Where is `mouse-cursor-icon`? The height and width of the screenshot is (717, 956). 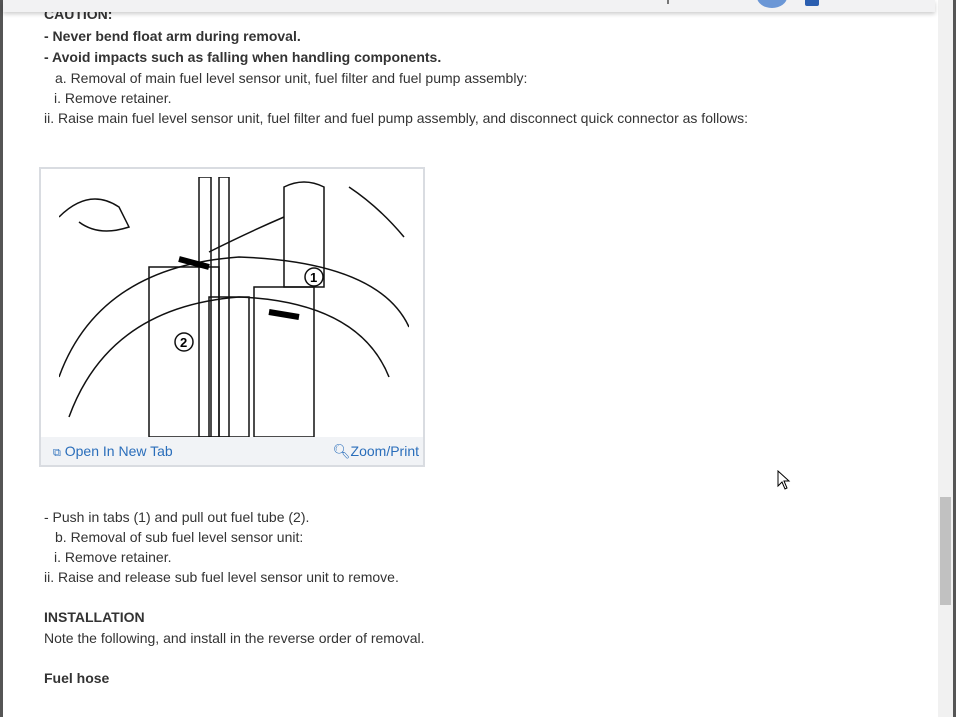 mouse-cursor-icon is located at coordinates (784, 480).